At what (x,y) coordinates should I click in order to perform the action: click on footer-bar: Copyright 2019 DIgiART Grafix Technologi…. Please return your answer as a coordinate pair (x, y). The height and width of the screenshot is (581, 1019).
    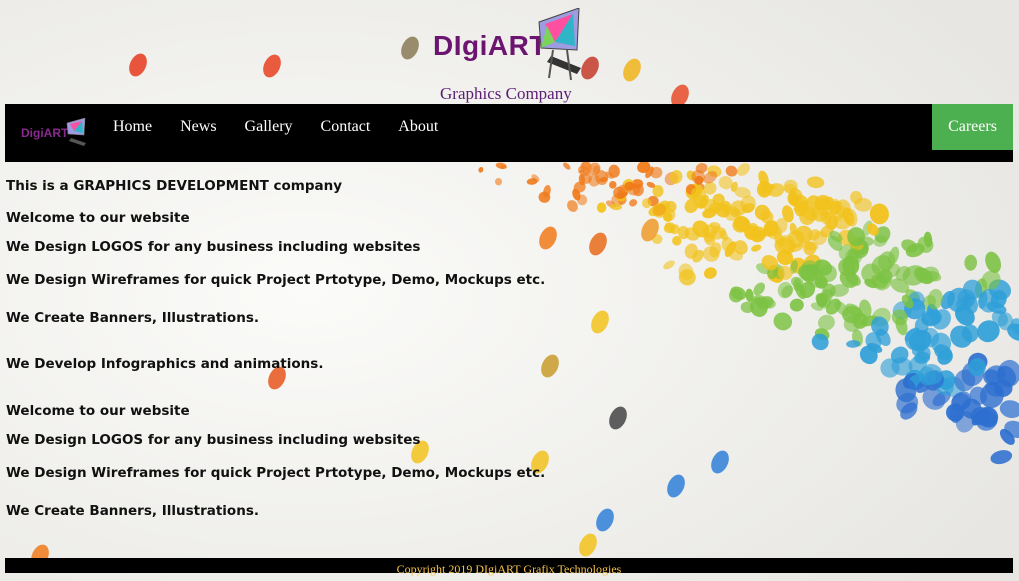
    Looking at the image, I should click on (509, 567).